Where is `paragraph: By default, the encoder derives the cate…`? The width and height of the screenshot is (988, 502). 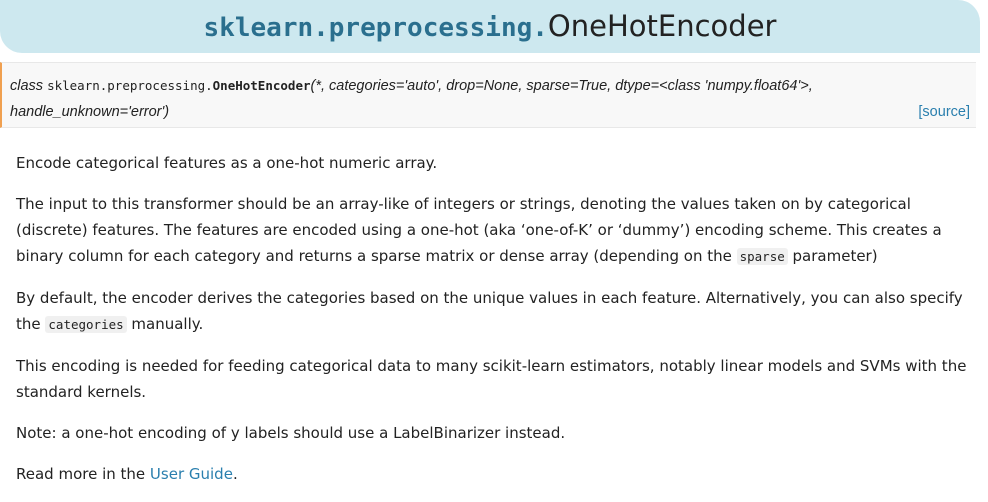 paragraph: By default, the encoder derives the cate… is located at coordinates (498, 311).